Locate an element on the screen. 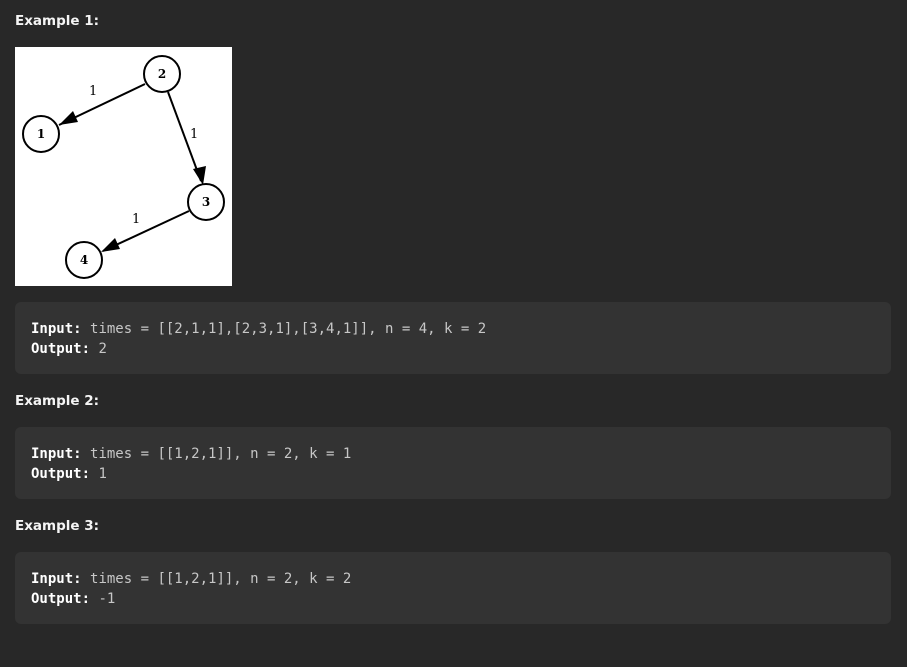  node-1: 1 is located at coordinates (41, 134).